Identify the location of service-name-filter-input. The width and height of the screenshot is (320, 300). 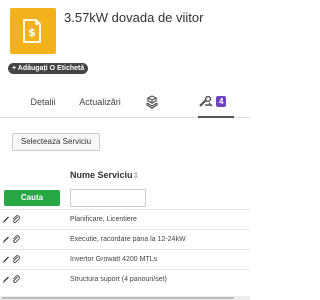
(108, 198).